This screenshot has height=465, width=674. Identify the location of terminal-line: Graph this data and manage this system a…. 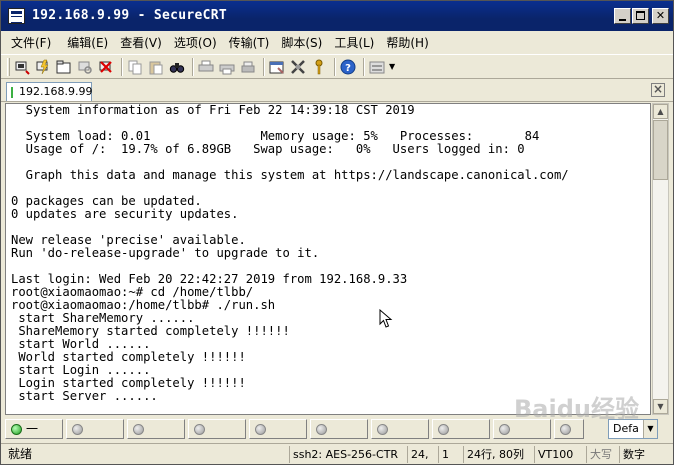
(290, 175).